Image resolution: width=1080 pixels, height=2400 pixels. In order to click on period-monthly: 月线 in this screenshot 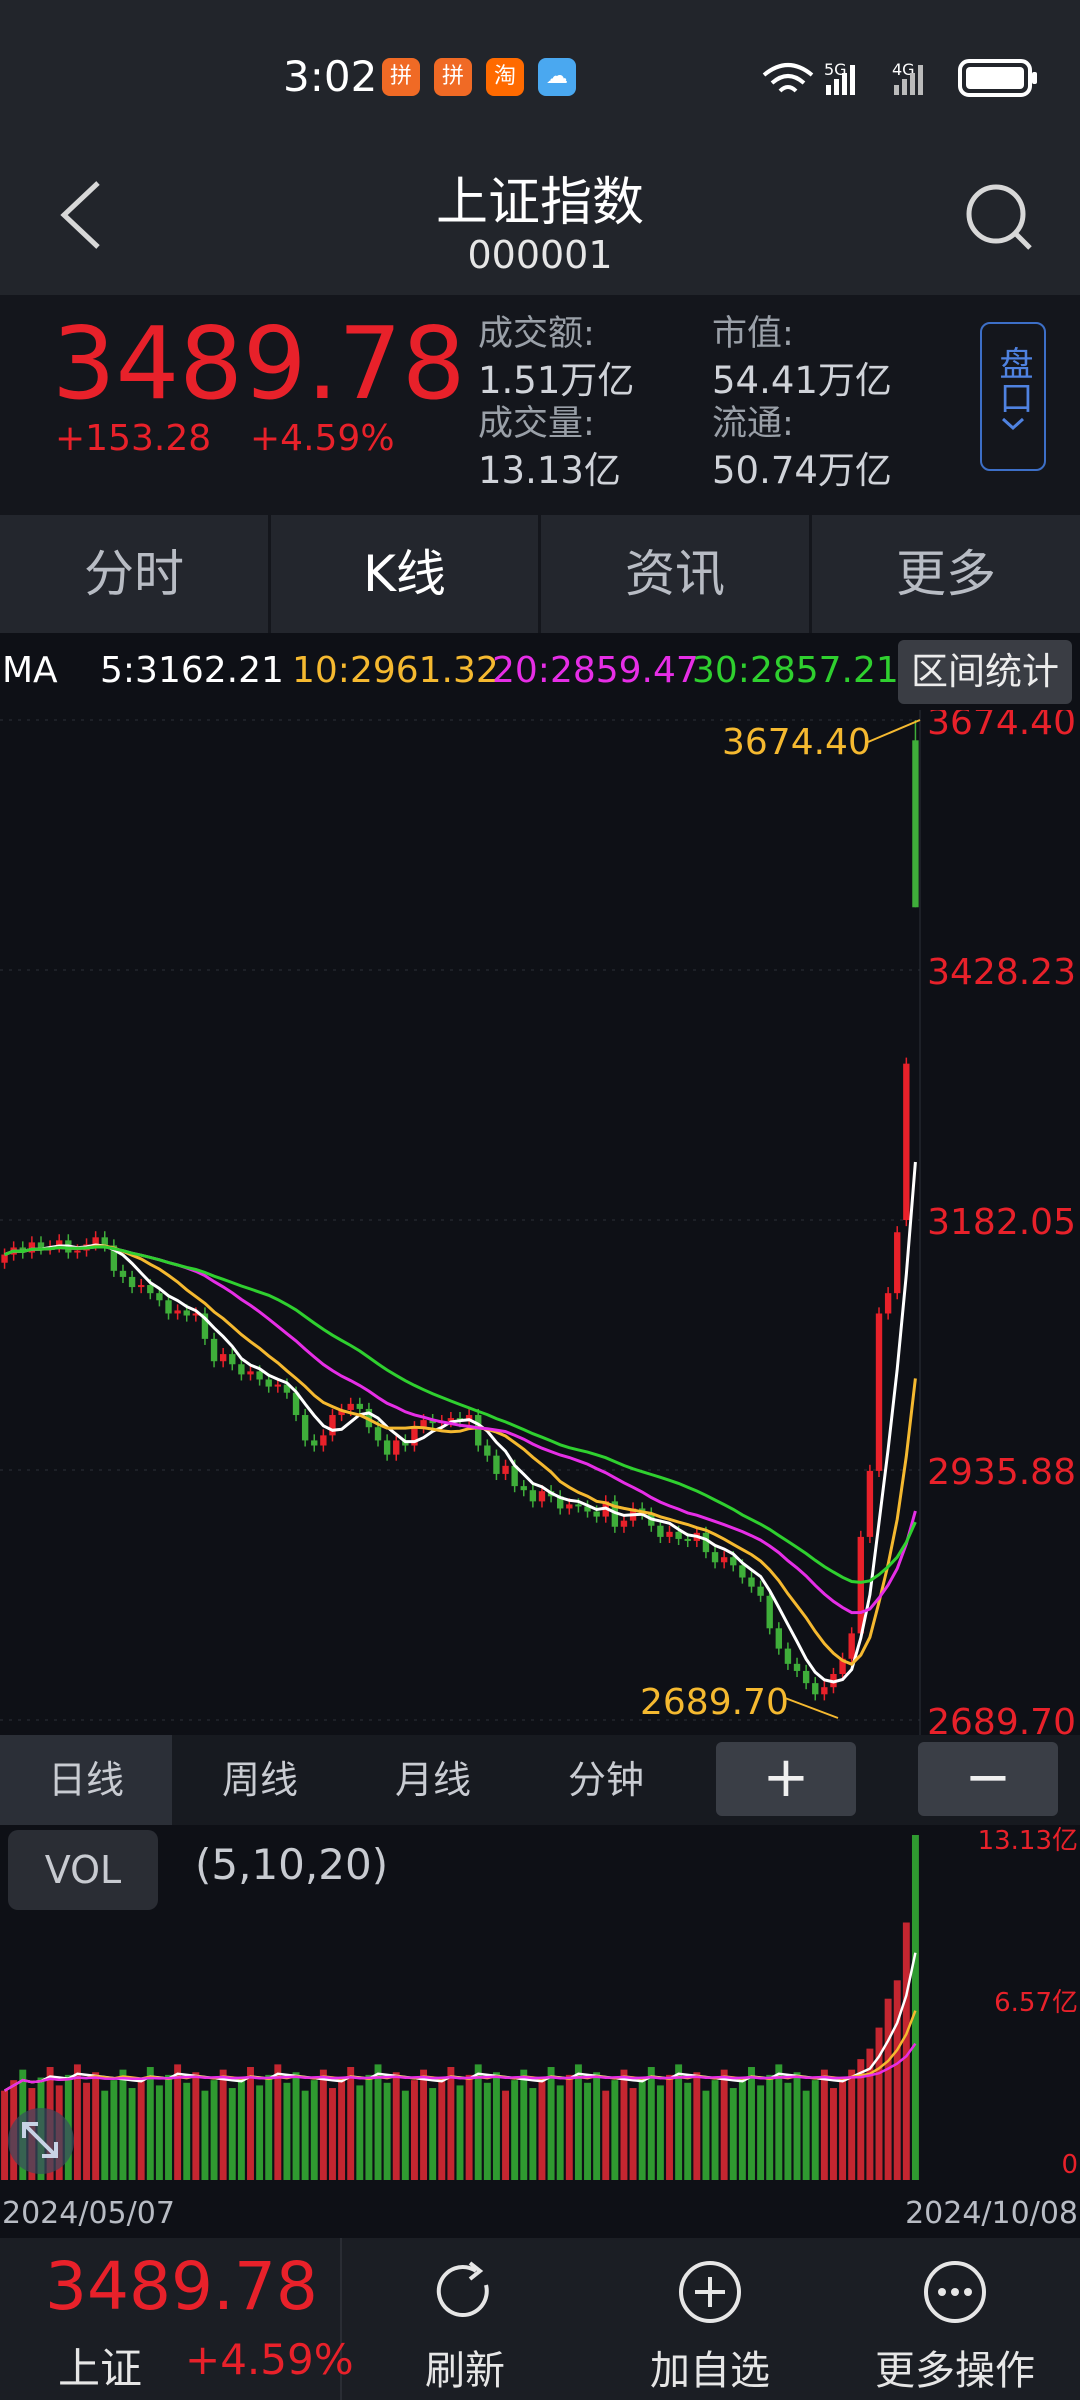, I will do `click(433, 1780)`.